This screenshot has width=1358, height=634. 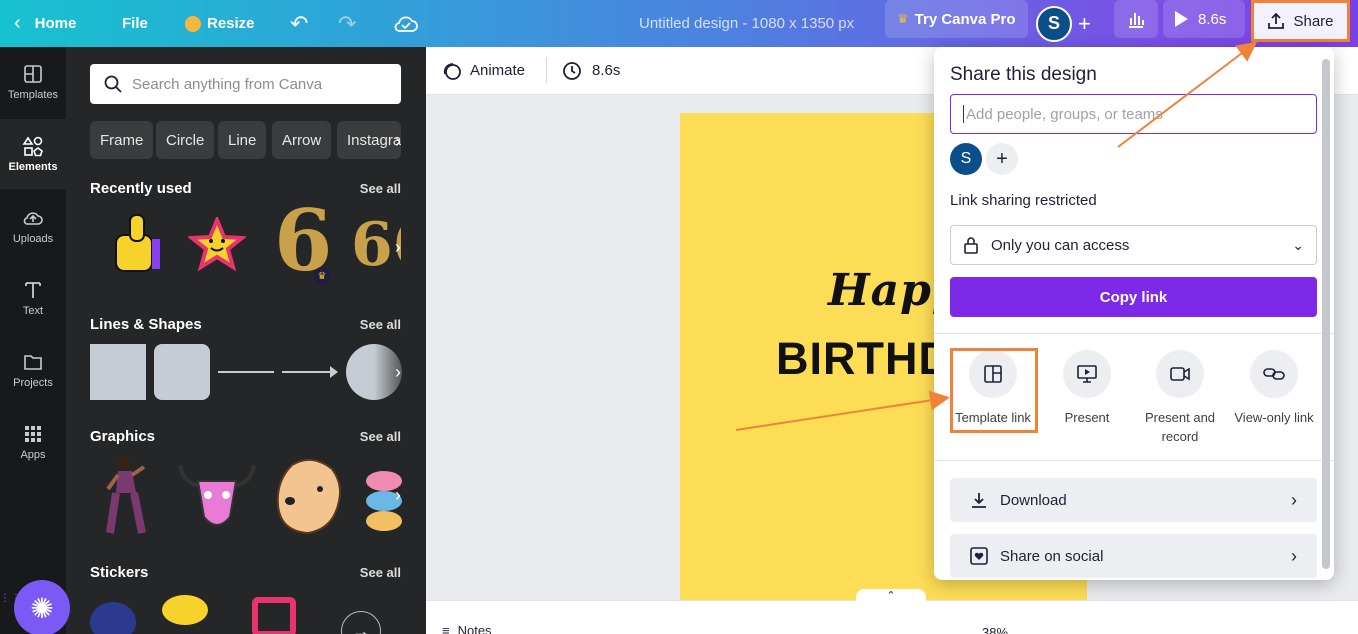 I want to click on chip-frame: Frame, so click(x=122, y=140).